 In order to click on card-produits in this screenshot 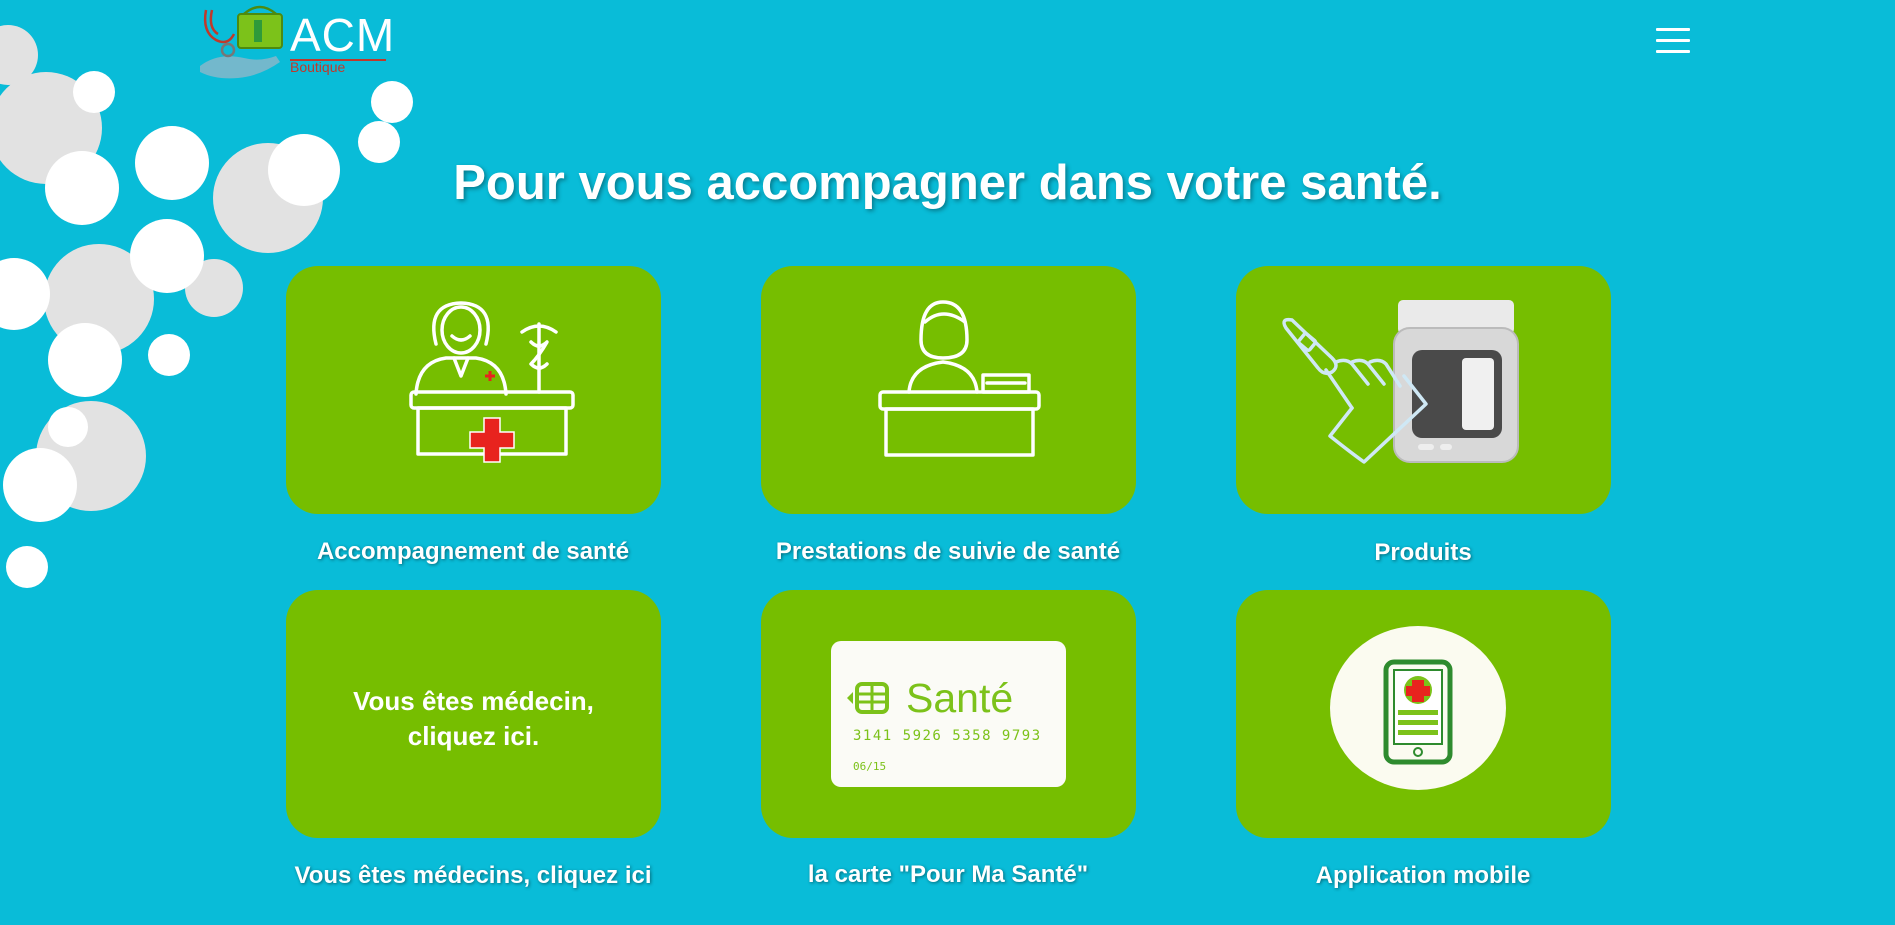, I will do `click(1423, 390)`.